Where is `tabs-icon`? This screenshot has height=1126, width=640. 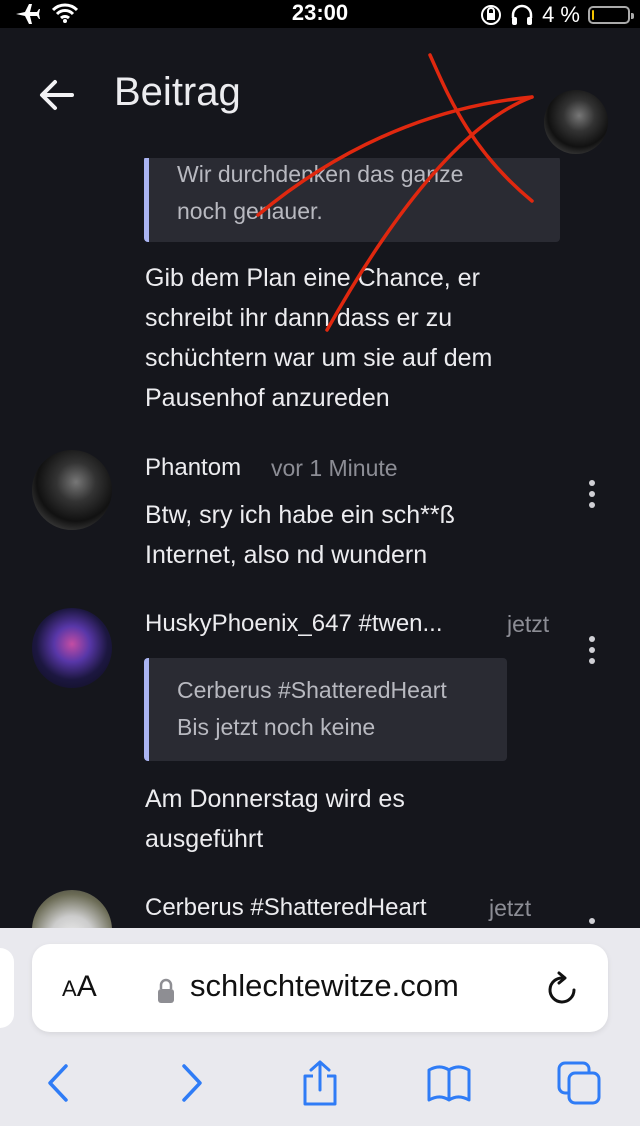
tabs-icon is located at coordinates (579, 1083).